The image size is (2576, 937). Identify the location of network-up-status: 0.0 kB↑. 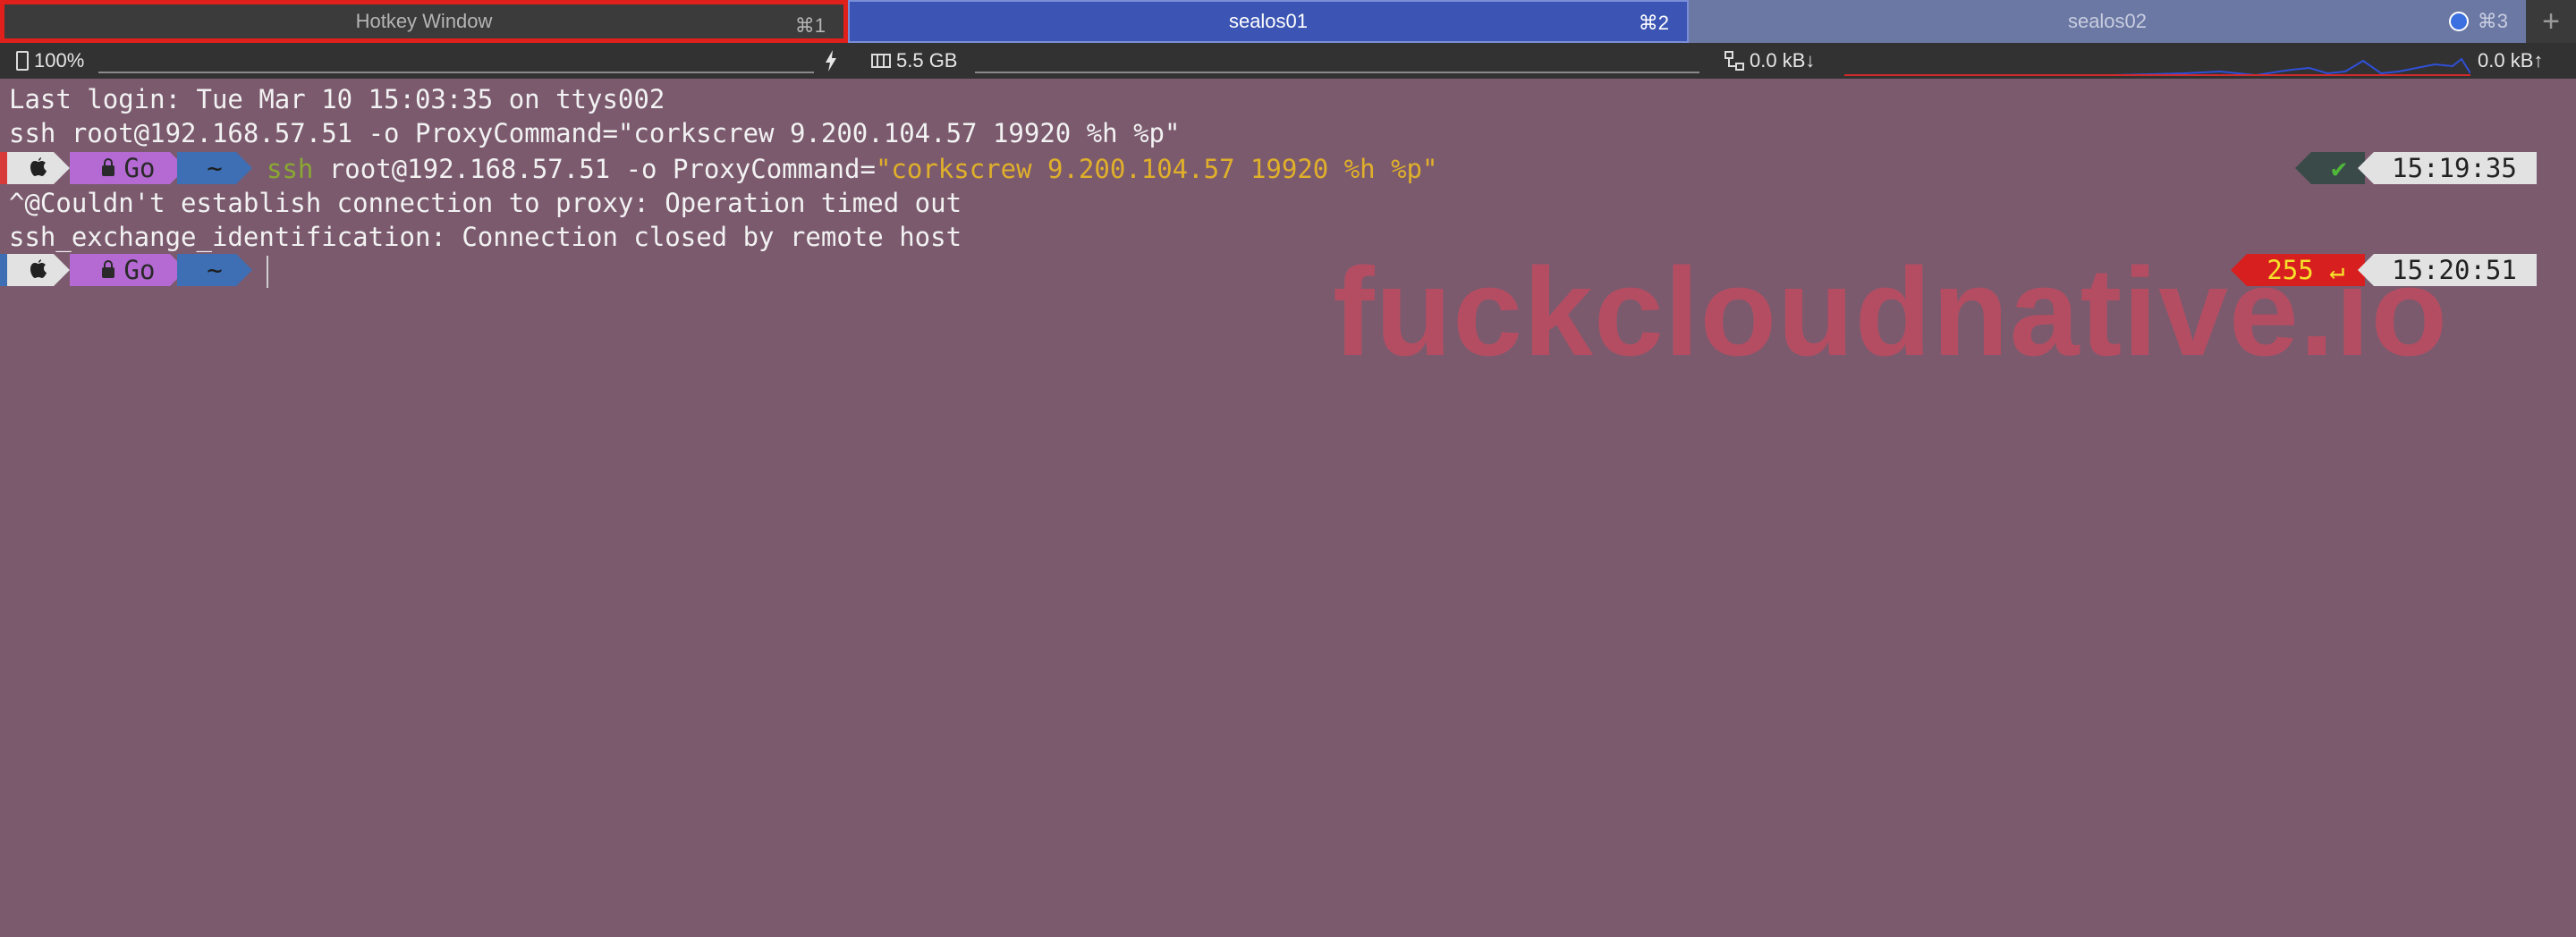
(2510, 61).